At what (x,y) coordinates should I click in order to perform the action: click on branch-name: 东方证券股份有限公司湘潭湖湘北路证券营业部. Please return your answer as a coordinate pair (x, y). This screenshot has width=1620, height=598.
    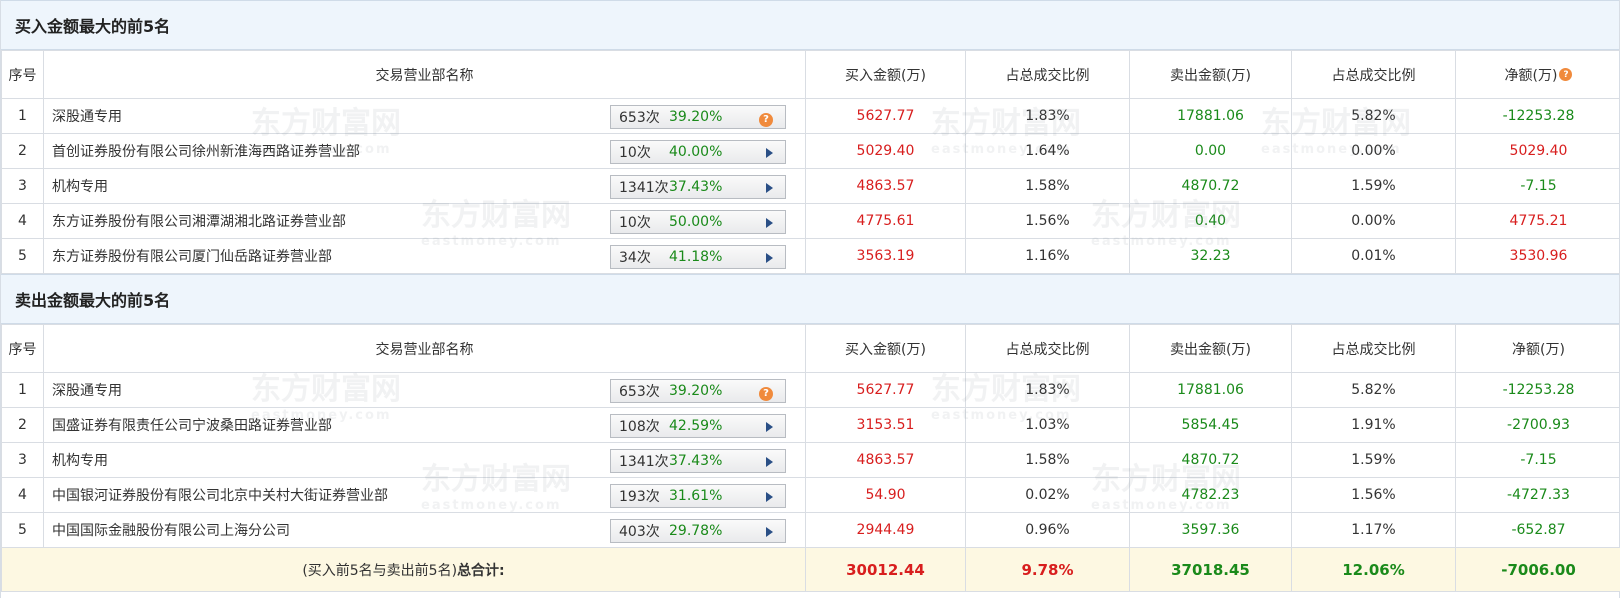
    Looking at the image, I should click on (199, 221).